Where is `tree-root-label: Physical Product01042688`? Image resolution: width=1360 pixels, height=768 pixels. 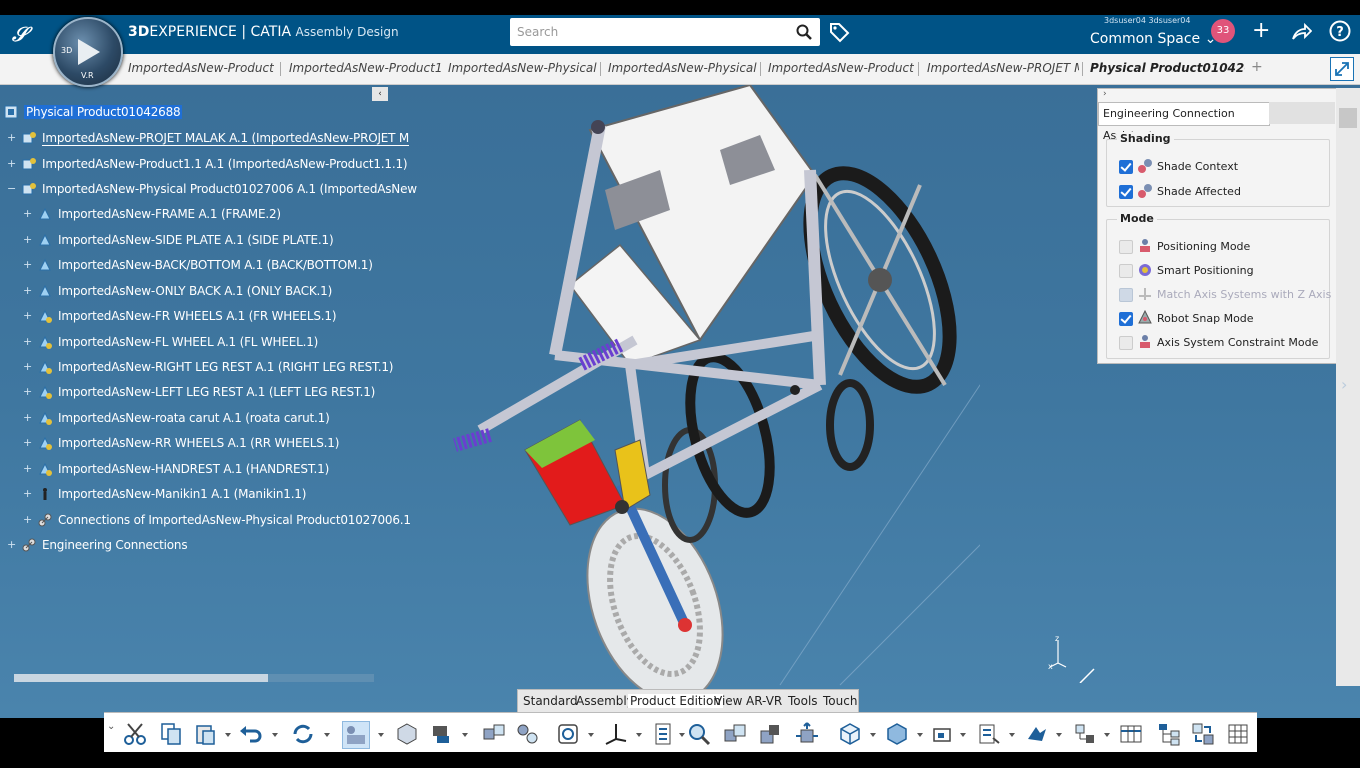 tree-root-label: Physical Product01042688 is located at coordinates (103, 112).